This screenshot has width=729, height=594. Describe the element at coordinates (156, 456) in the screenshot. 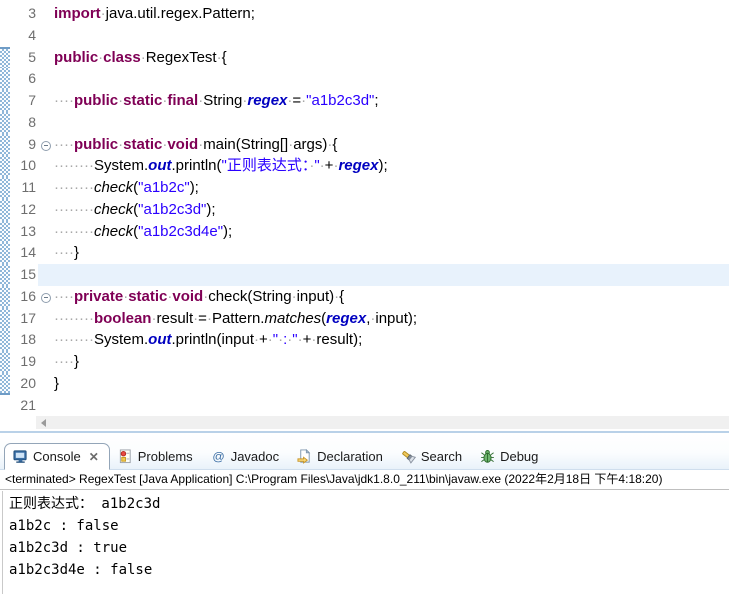

I see `tab-problems: Problems` at that location.